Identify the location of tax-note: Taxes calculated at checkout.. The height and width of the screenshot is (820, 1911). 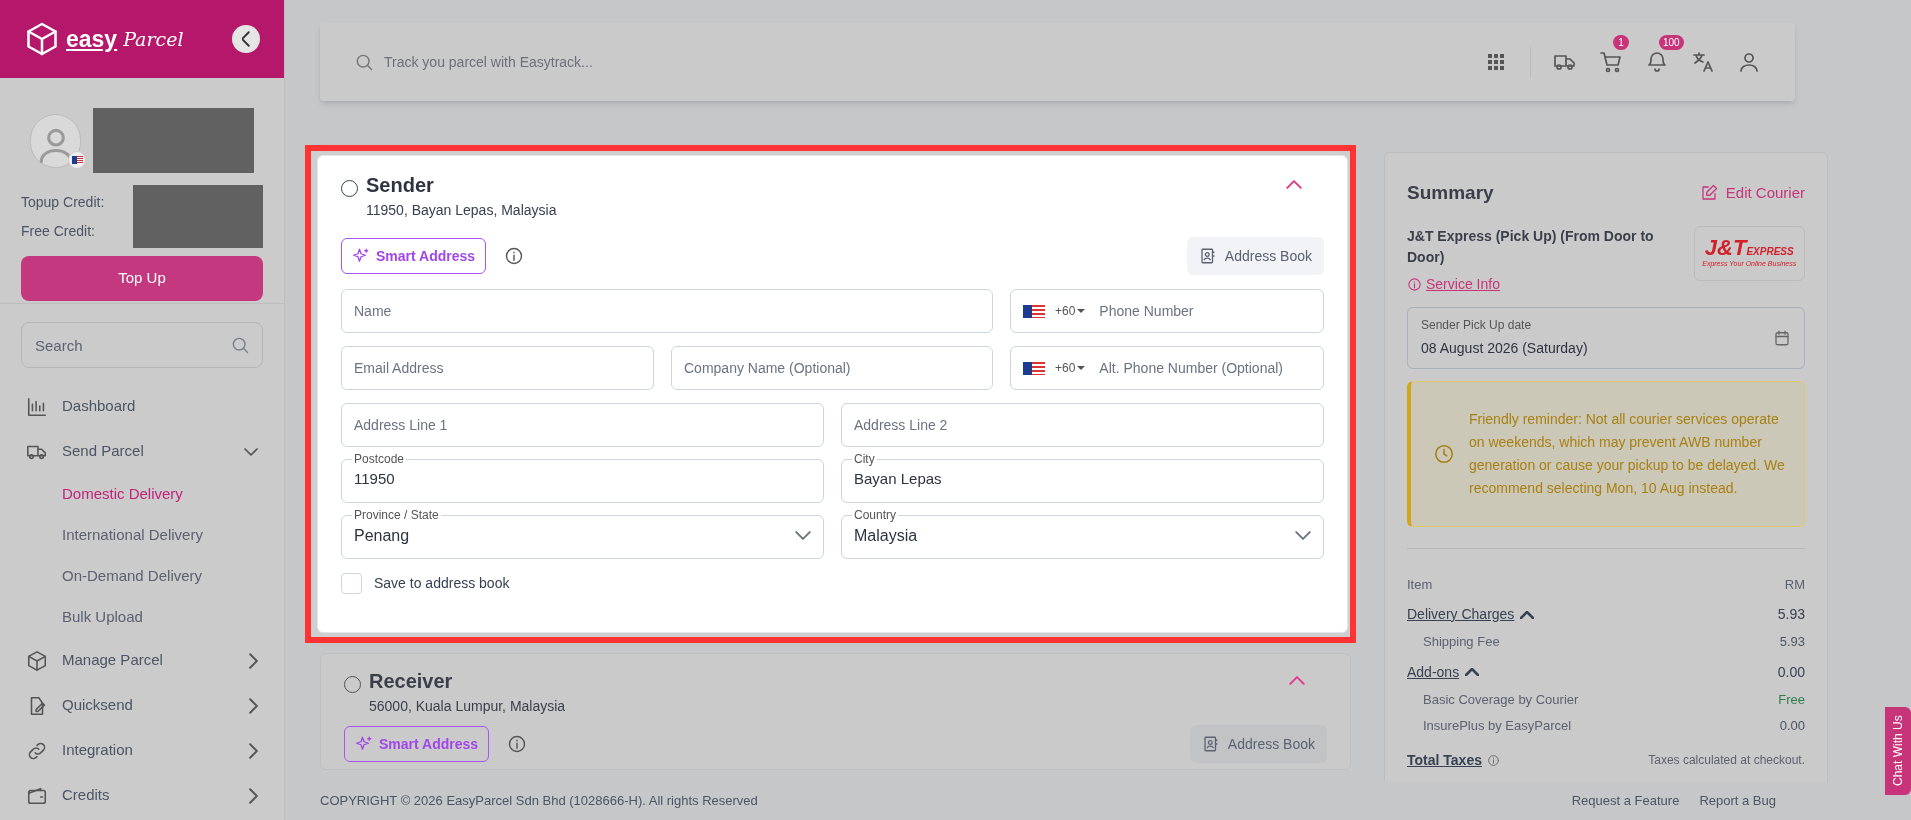
(1726, 760).